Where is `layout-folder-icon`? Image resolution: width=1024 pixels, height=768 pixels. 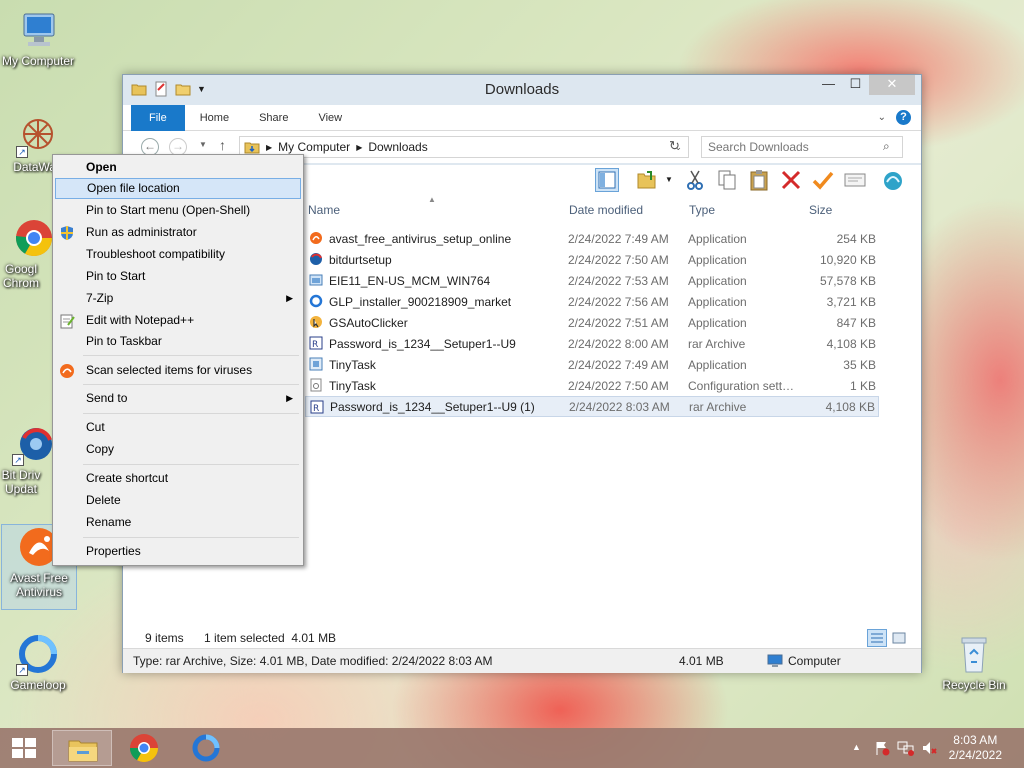
layout-folder-icon is located at coordinates (647, 180).